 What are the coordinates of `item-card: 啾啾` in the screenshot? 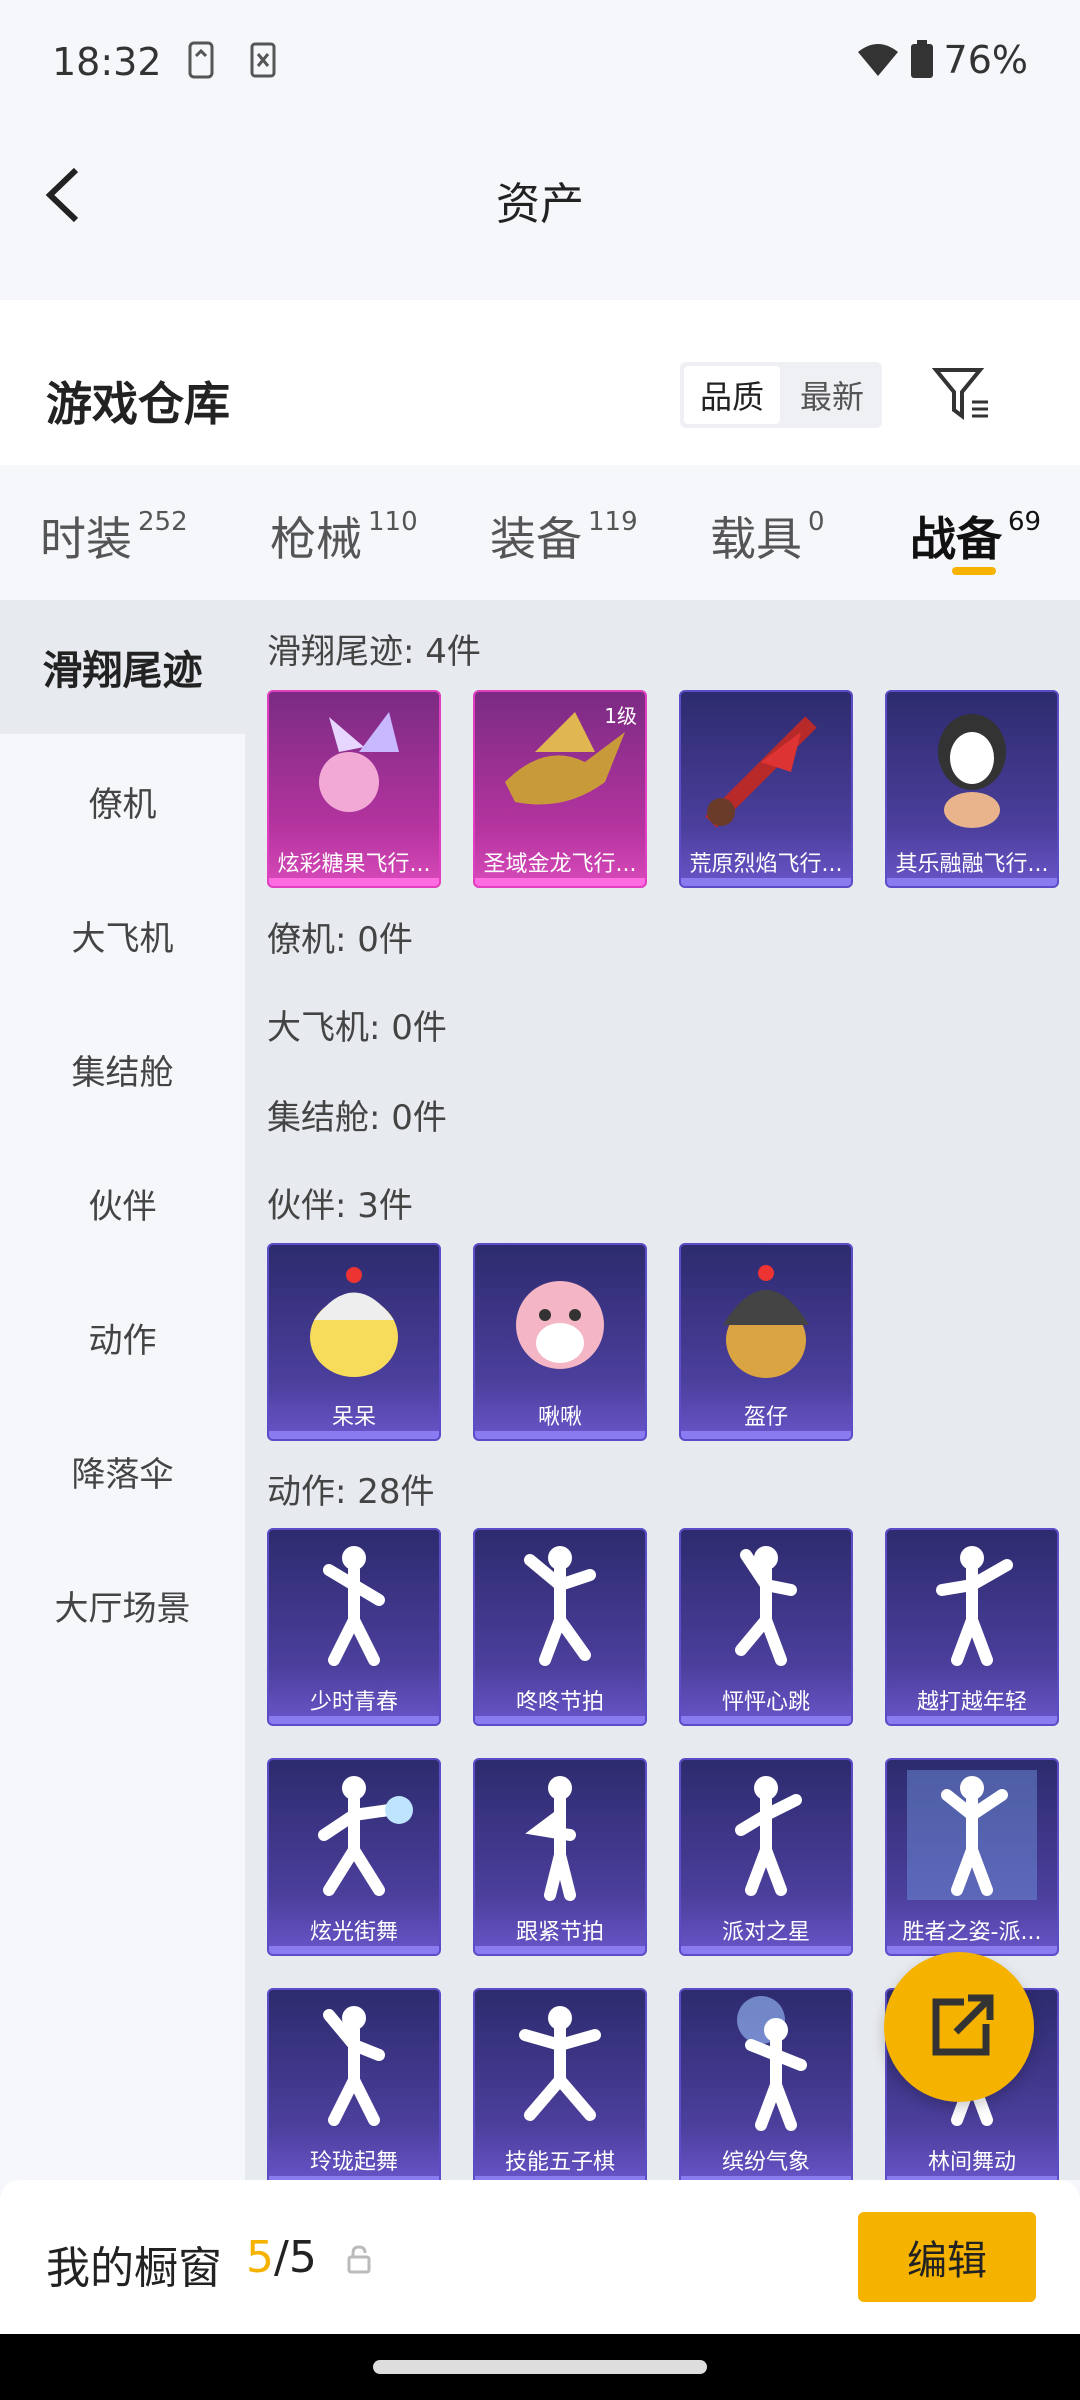 It's located at (560, 1342).